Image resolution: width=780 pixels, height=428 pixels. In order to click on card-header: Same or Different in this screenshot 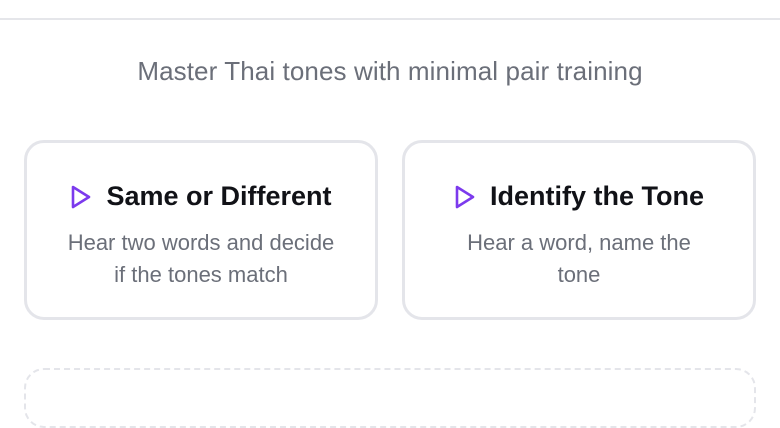, I will do `click(201, 196)`.